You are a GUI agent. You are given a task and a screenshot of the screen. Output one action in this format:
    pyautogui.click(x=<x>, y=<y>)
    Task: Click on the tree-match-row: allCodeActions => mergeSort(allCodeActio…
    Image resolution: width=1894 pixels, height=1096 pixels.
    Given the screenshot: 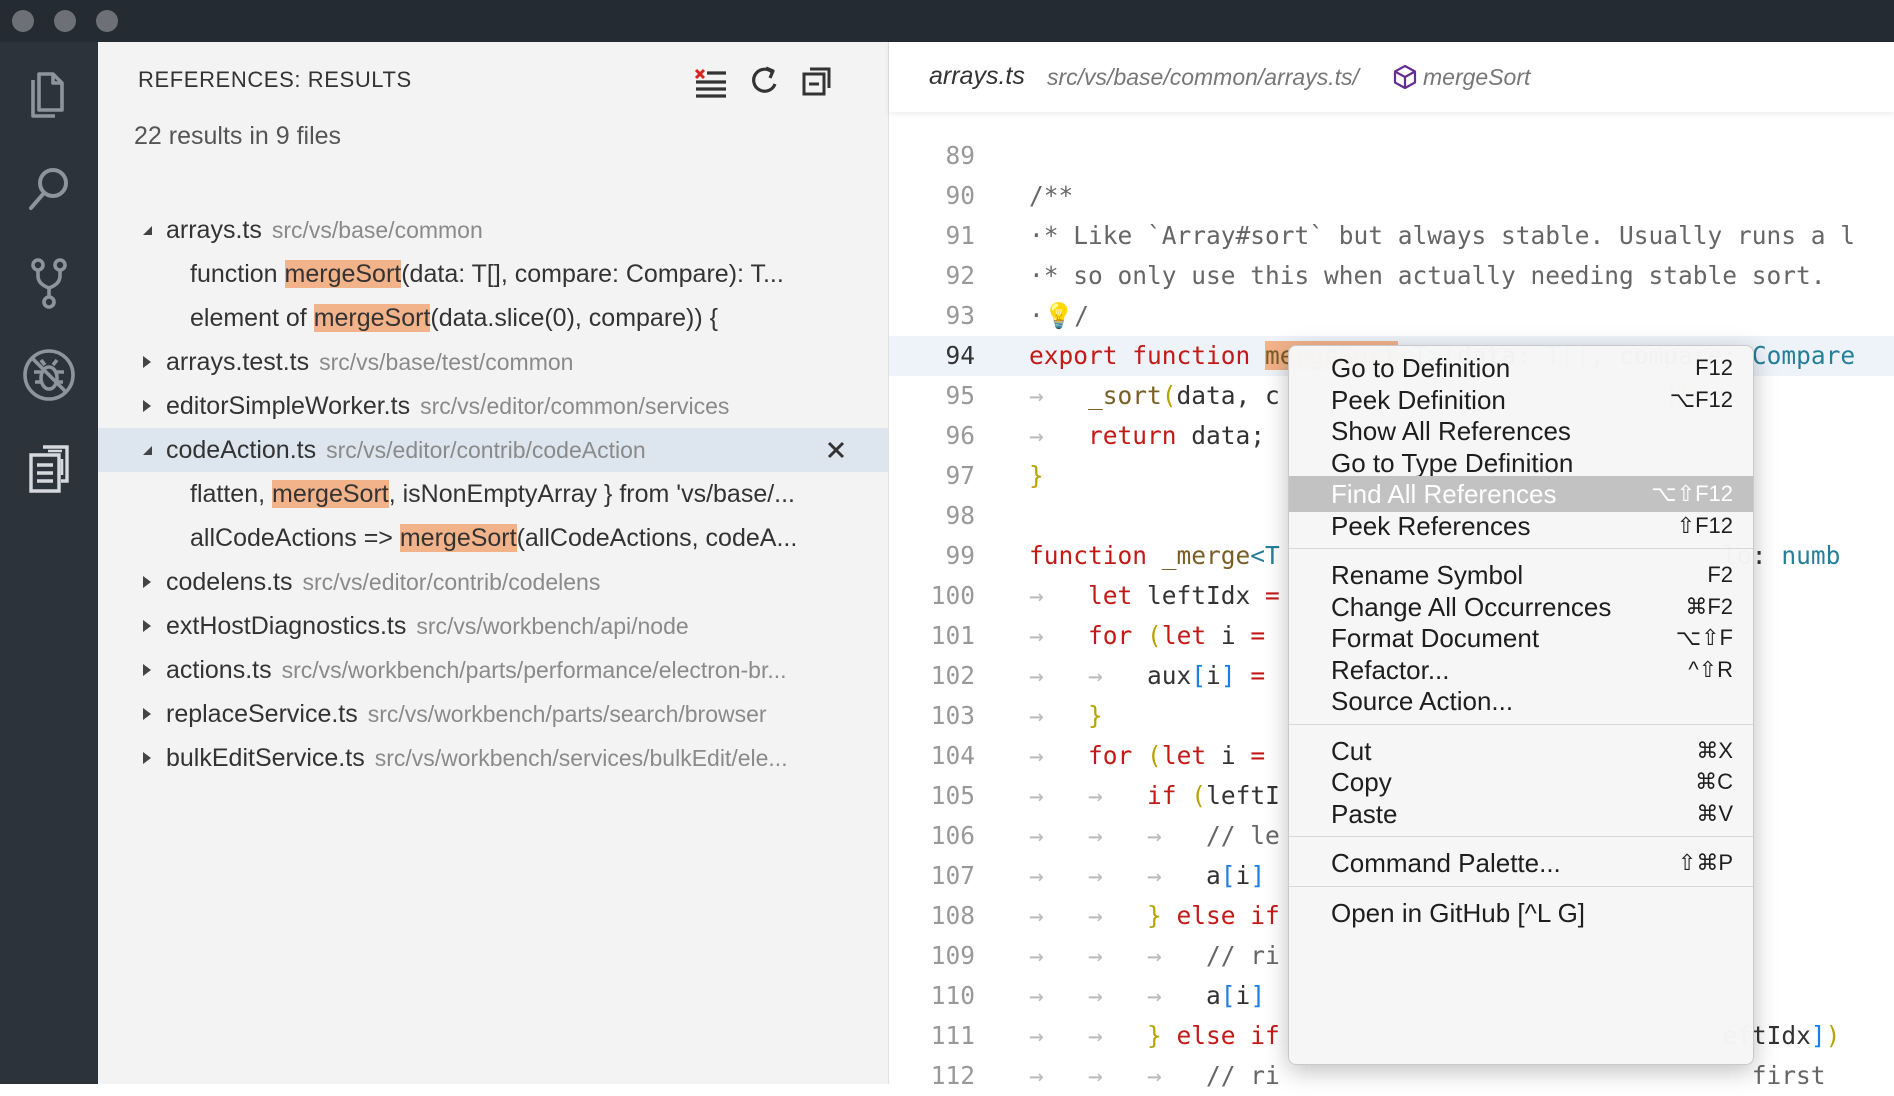 What is the action you would take?
    pyautogui.click(x=493, y=538)
    